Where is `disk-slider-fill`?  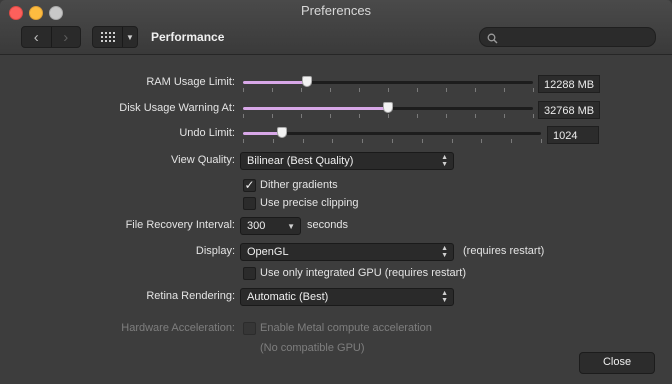
disk-slider-fill is located at coordinates (315, 108).